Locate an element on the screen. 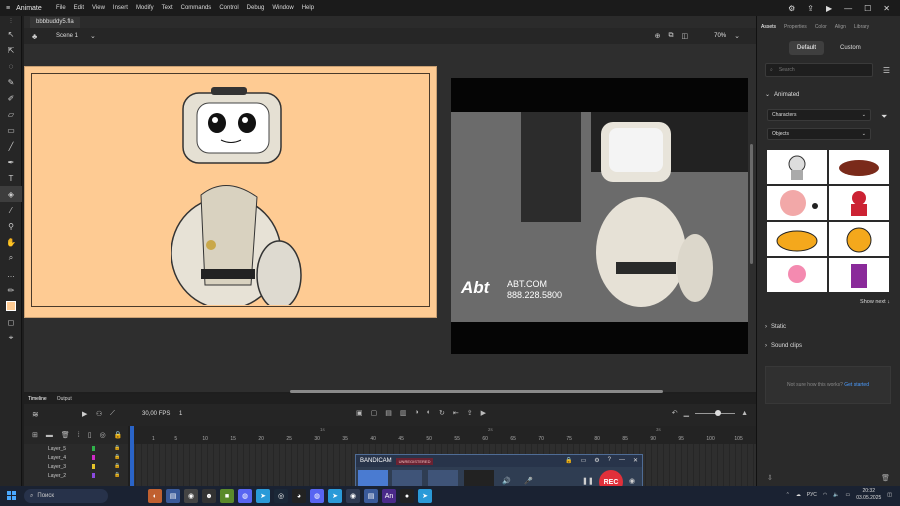 The height and width of the screenshot is (506, 900). tab-timeline: Timeline is located at coordinates (37, 399).